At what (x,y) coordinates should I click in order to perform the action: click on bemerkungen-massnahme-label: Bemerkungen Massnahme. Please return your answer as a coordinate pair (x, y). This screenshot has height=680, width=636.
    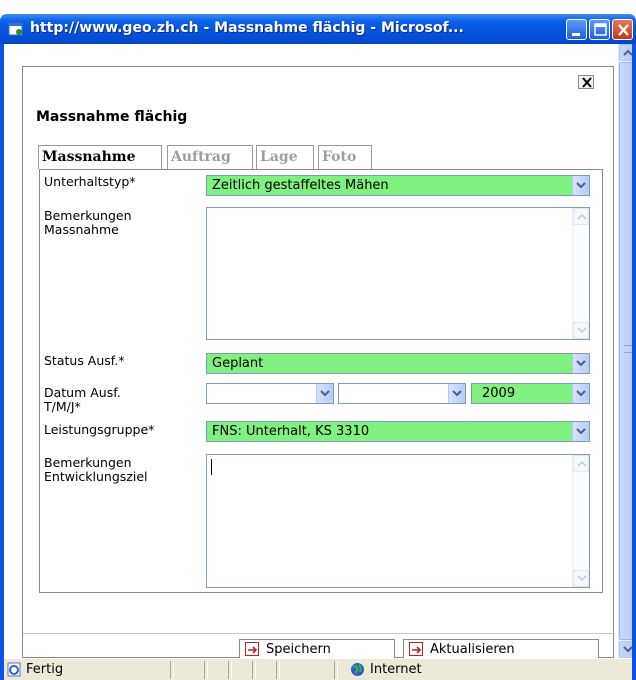
    Looking at the image, I should click on (88, 223).